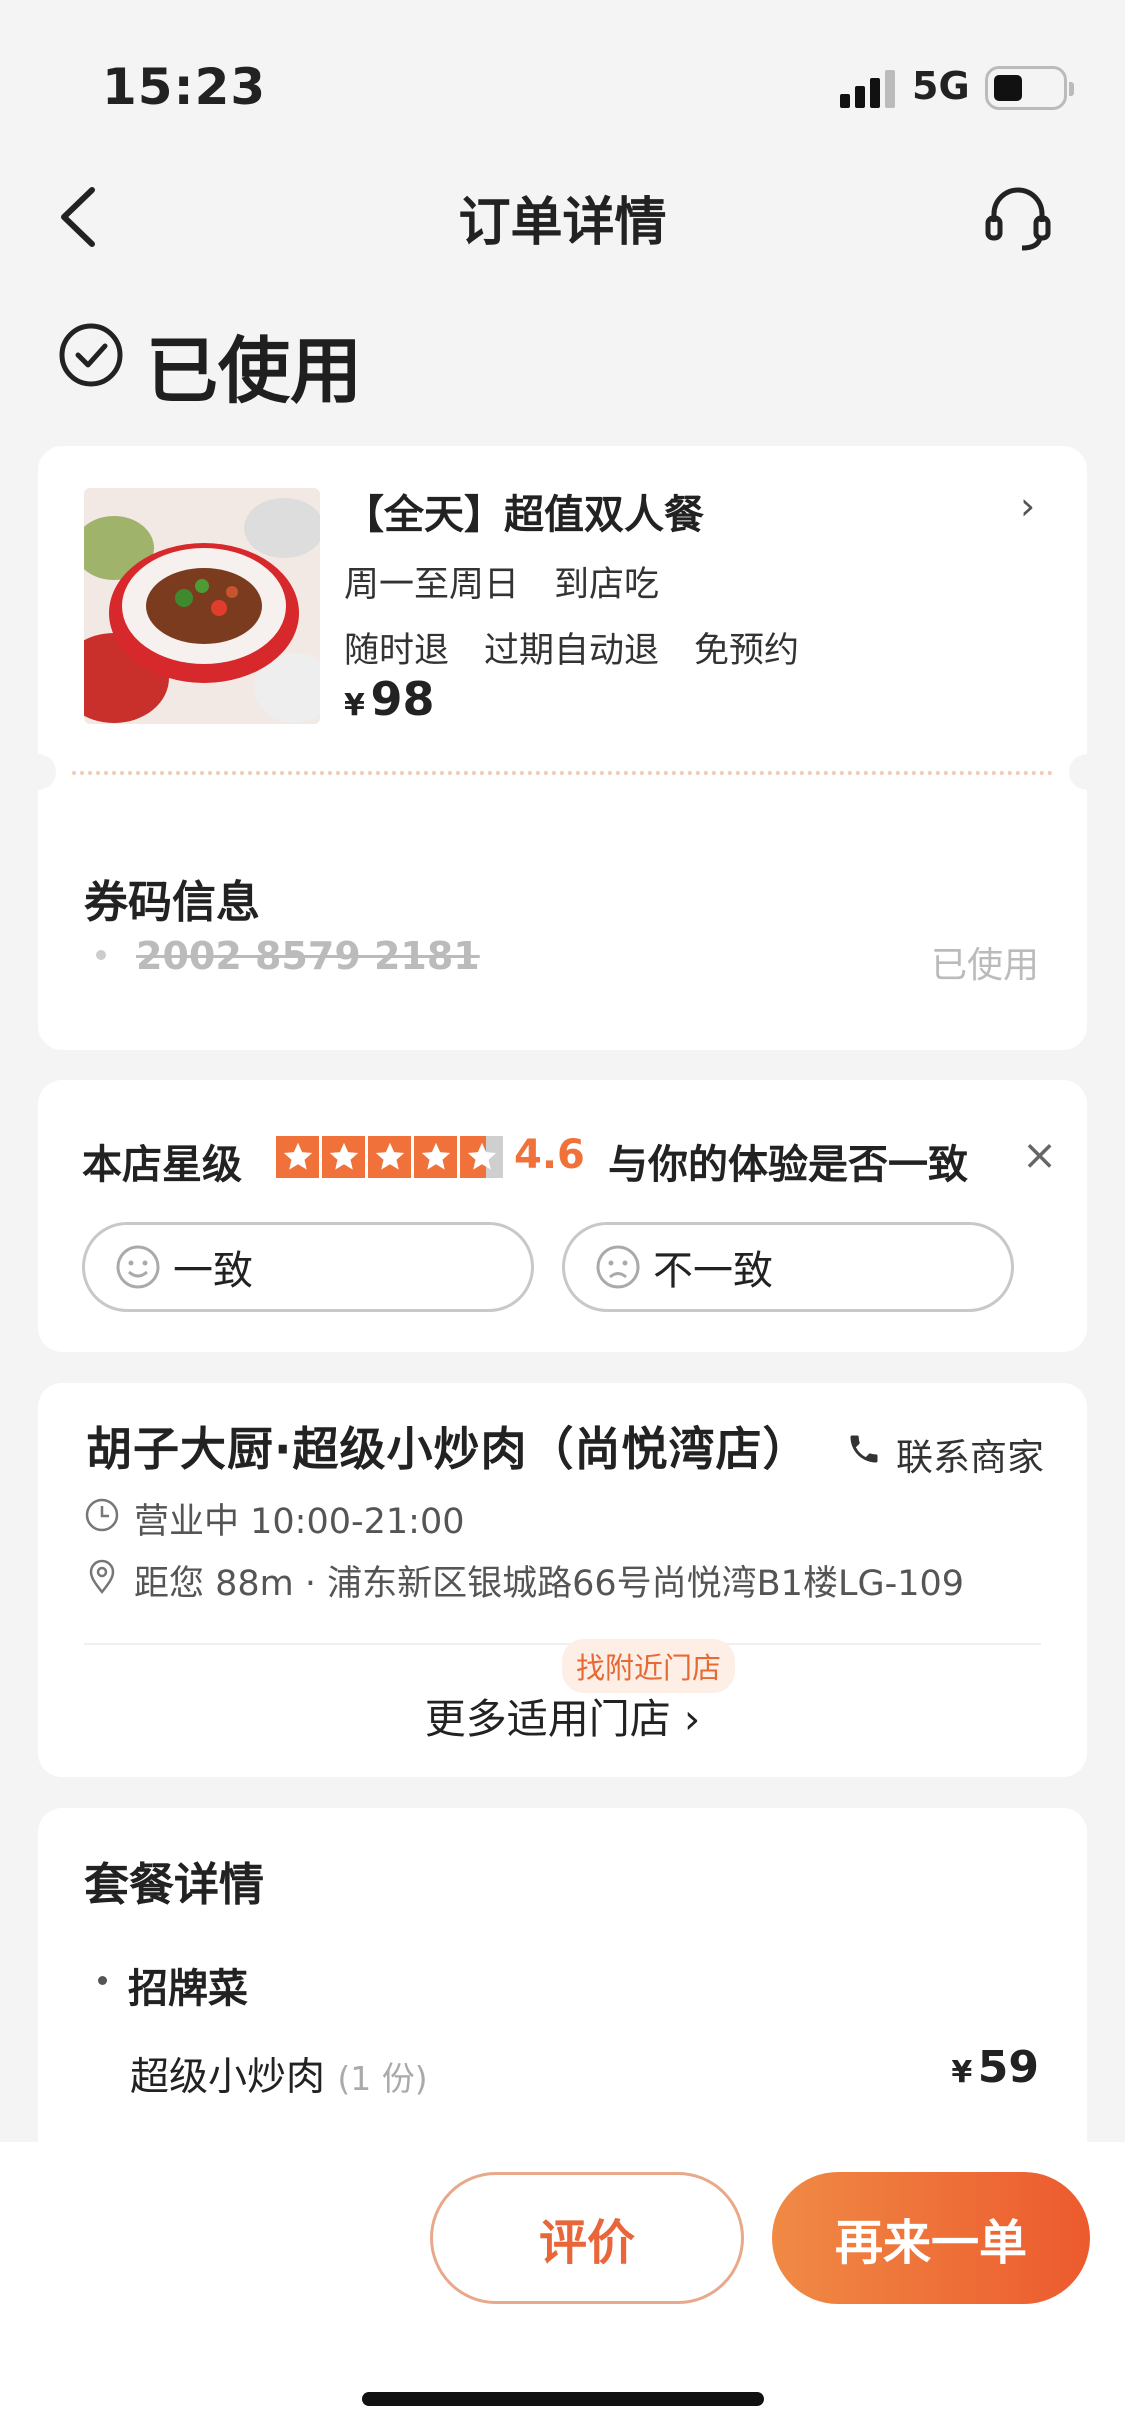  What do you see at coordinates (447, 1446) in the screenshot?
I see `shop-name: 胡子大厨·超级小炒肉（尚悦湾店）` at bounding box center [447, 1446].